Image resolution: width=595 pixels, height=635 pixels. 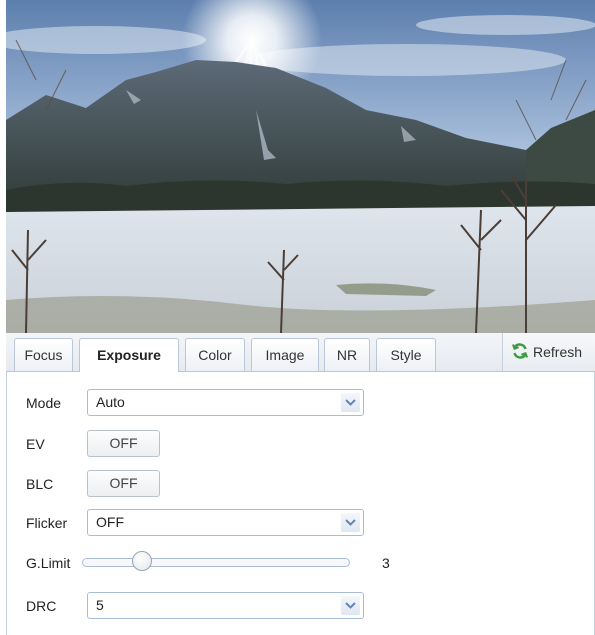 What do you see at coordinates (215, 354) in the screenshot?
I see `tab-color: Color` at bounding box center [215, 354].